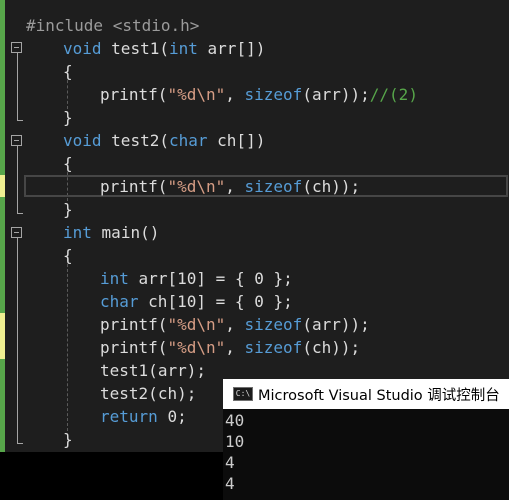  What do you see at coordinates (68, 163) in the screenshot?
I see `code-line-7: {` at bounding box center [68, 163].